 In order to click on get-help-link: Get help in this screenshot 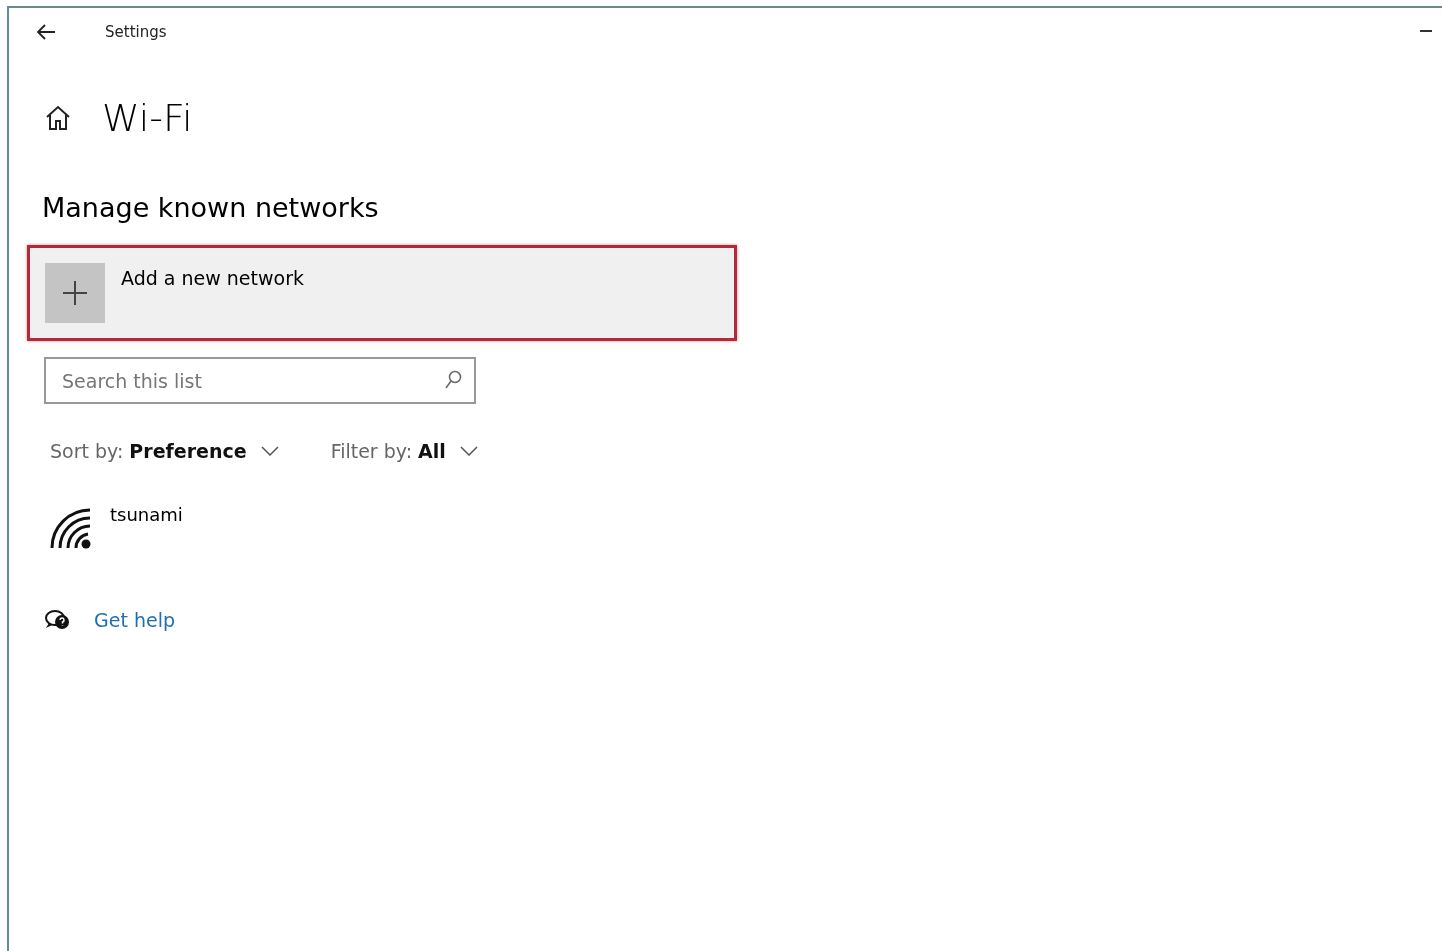, I will do `click(134, 620)`.